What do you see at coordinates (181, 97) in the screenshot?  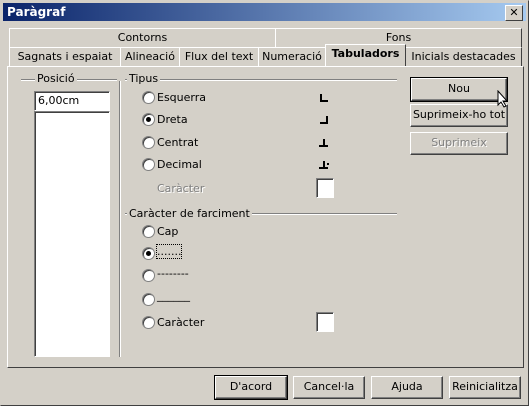 I see `label-esquerra: Esquerra` at bounding box center [181, 97].